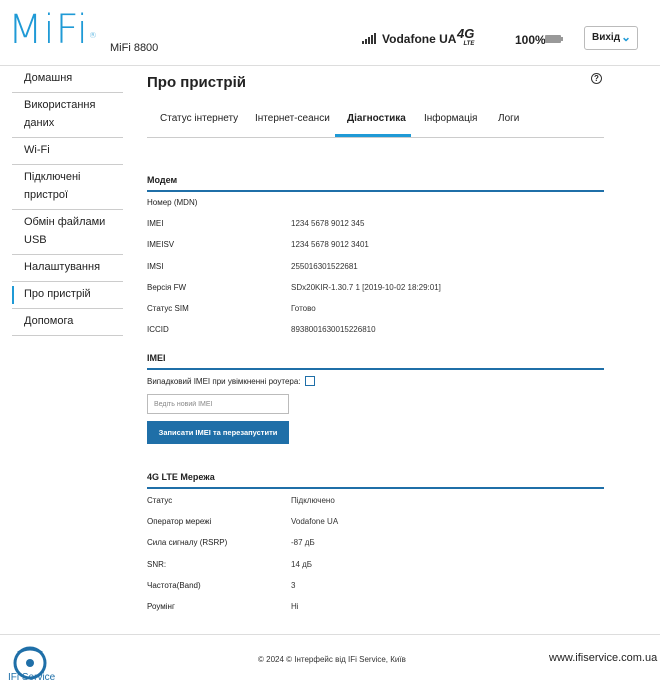 The height and width of the screenshot is (699, 660). What do you see at coordinates (67, 79) in the screenshot?
I see `sidebar-item-home: Домашня` at bounding box center [67, 79].